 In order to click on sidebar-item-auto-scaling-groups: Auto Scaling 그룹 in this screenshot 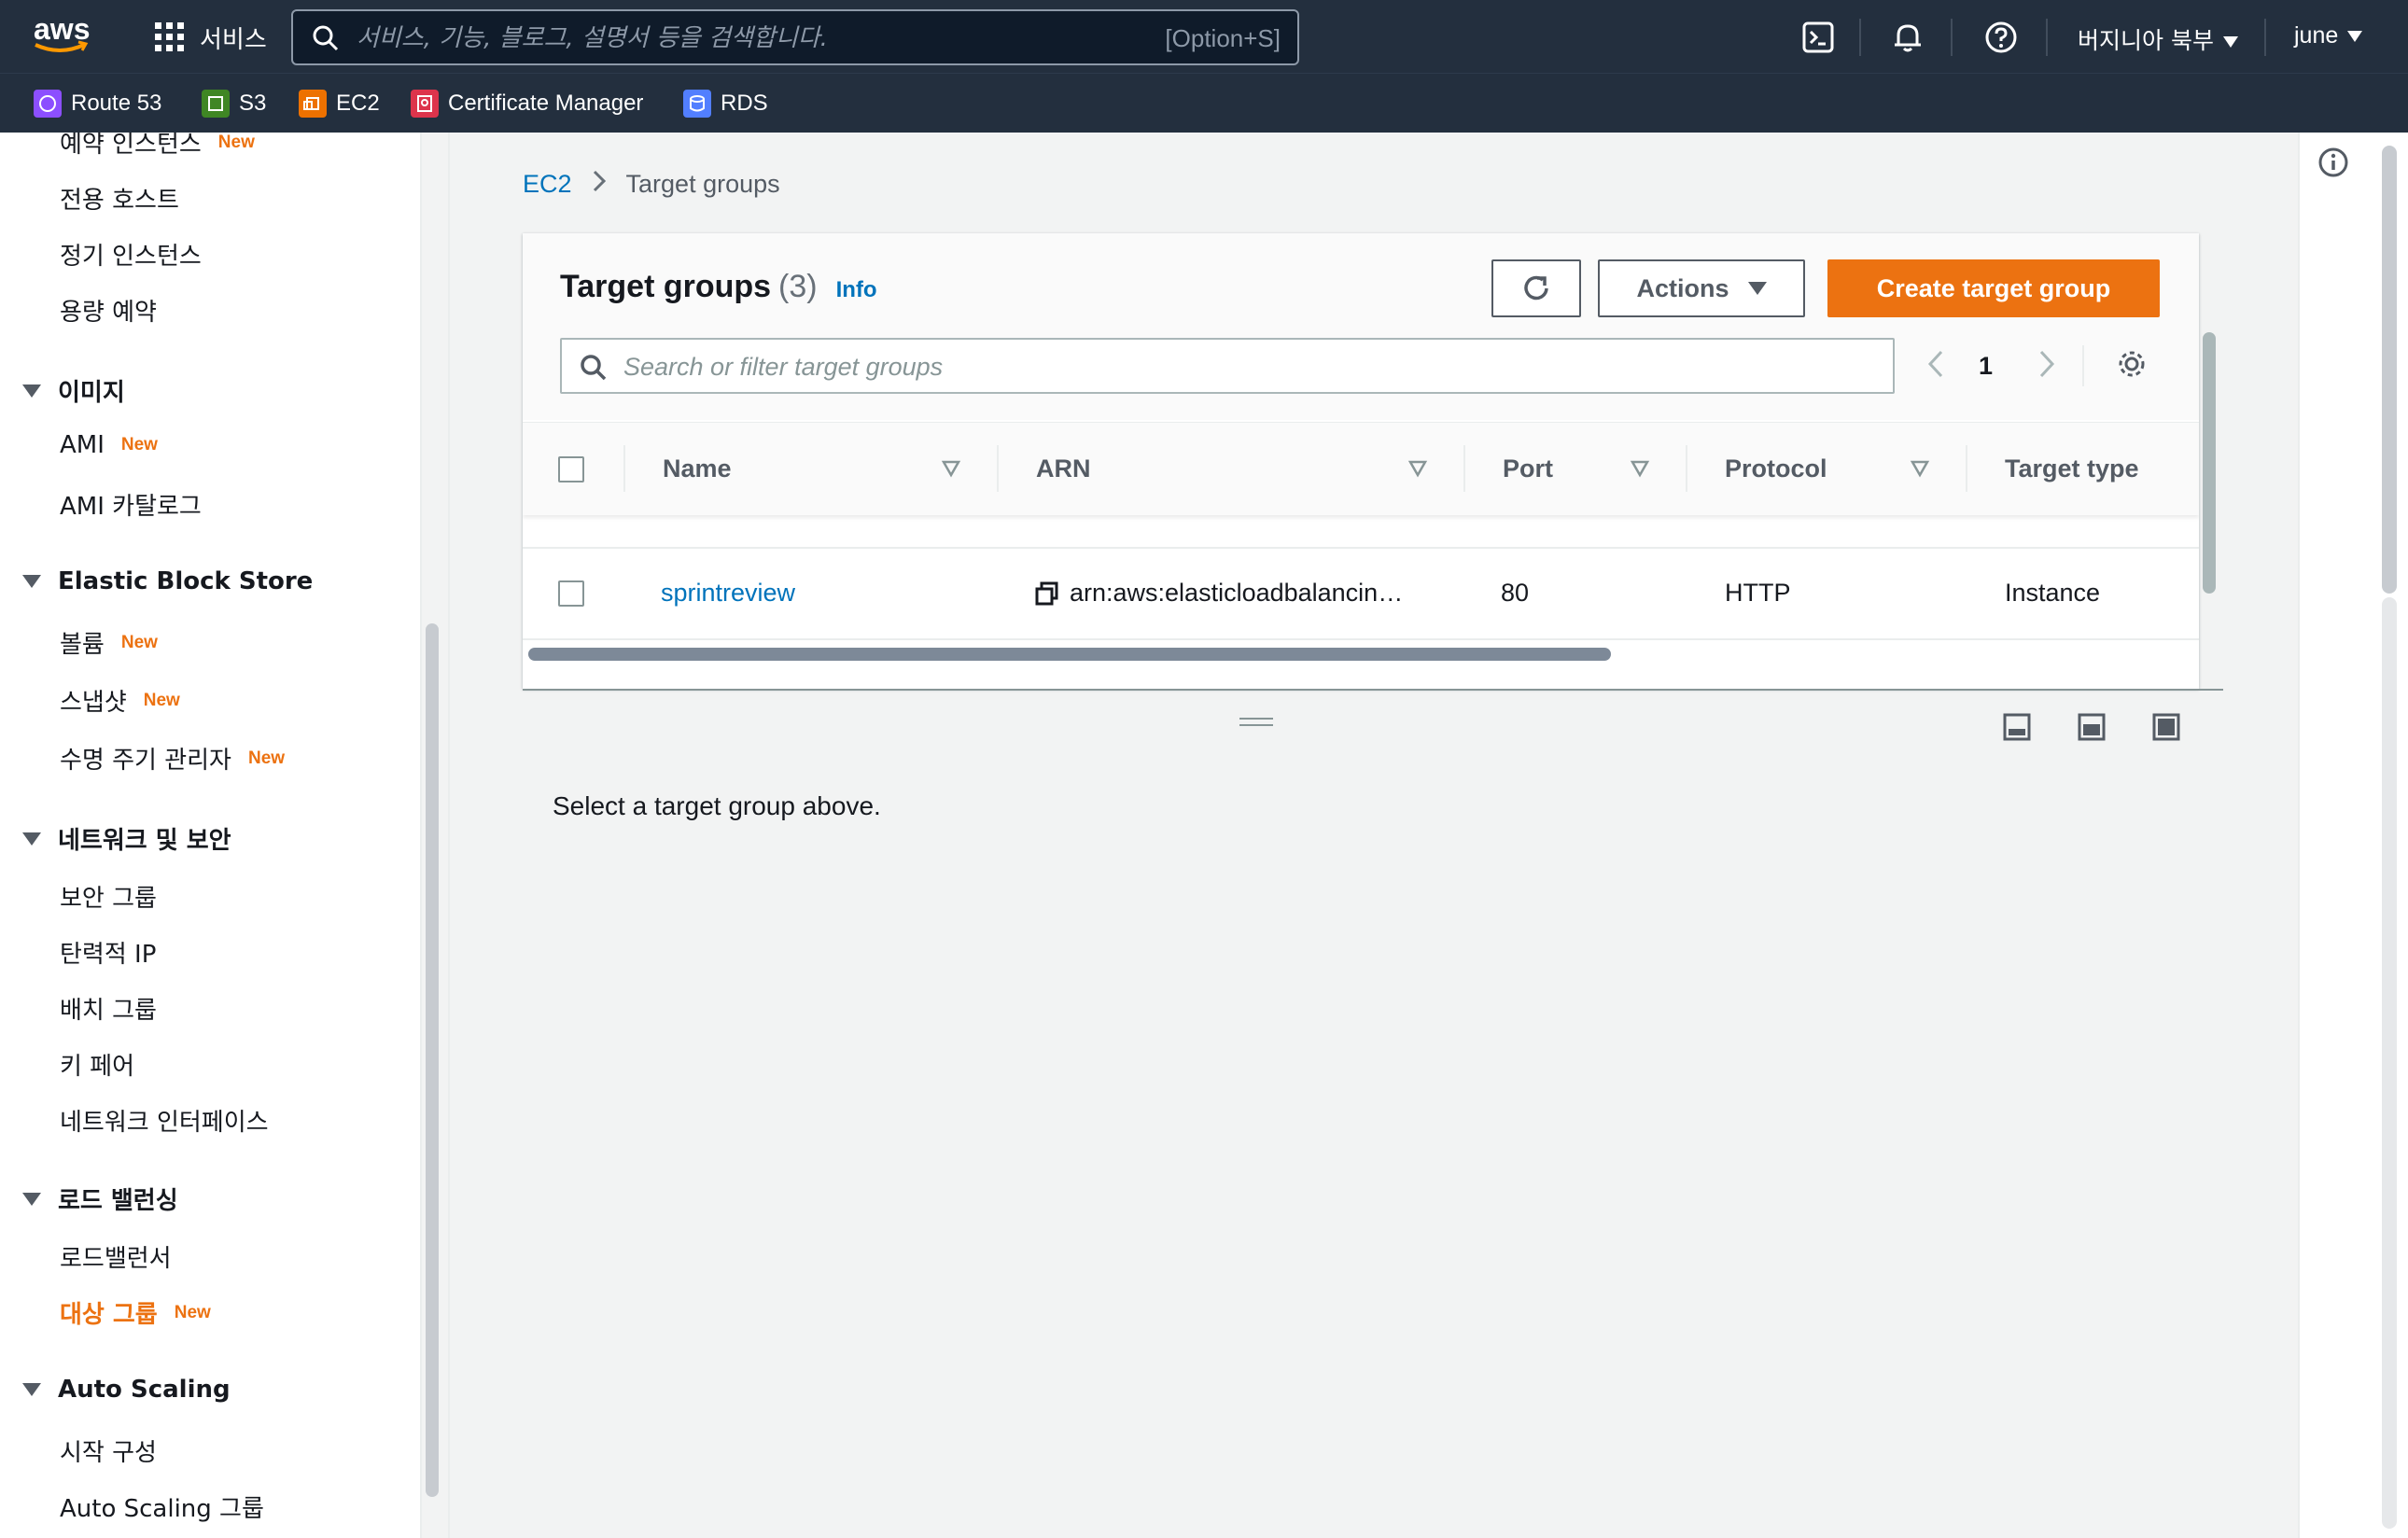, I will do `click(162, 1506)`.